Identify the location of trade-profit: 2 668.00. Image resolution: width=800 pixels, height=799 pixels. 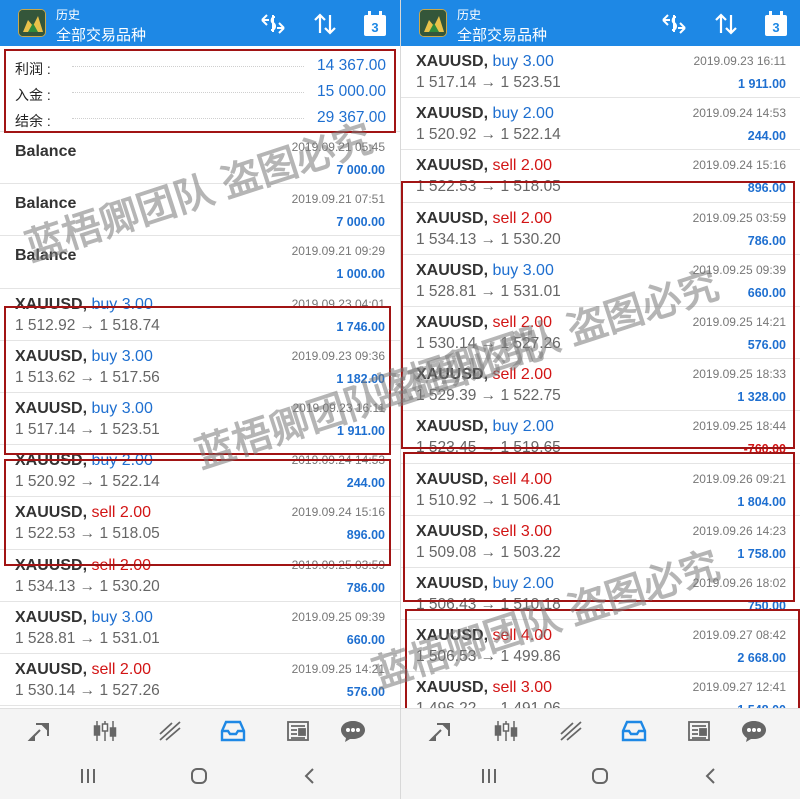
(761, 658).